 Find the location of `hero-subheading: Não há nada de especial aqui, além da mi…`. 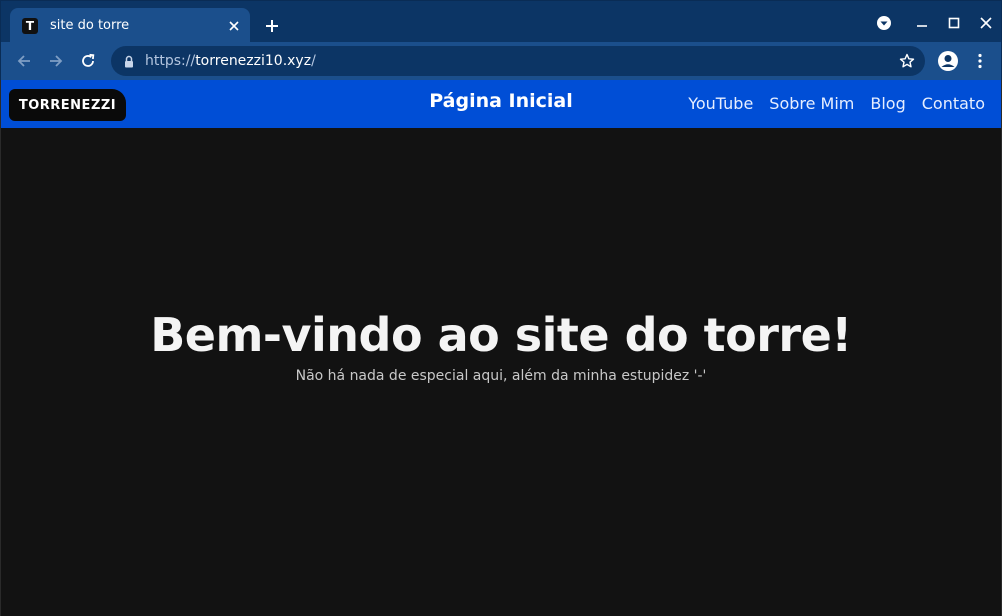

hero-subheading: Não há nada de especial aqui, além da mi… is located at coordinates (501, 376).